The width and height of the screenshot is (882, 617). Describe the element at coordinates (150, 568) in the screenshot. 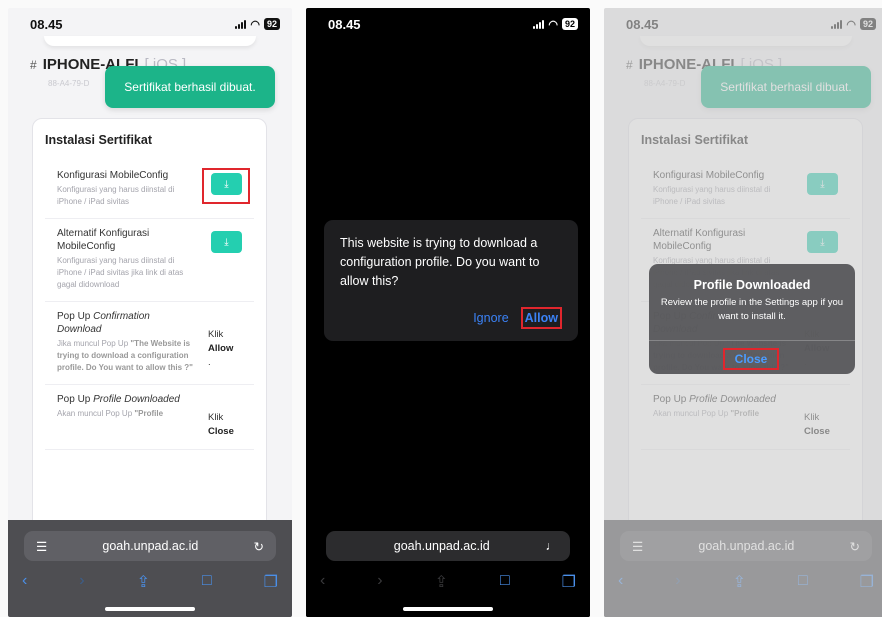

I see `safari-toolbar: ☰ goah.unpad.ac.id ↻ ‹ › ⇪ □ ❐` at that location.